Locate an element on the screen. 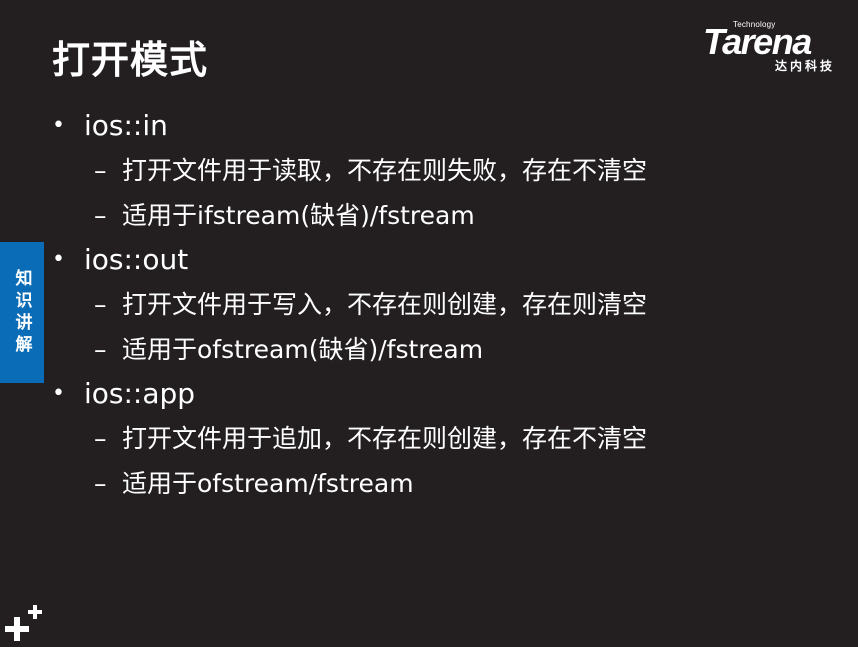 The width and height of the screenshot is (858, 647). sub-item: – 打开文件用于写入，不存在则创建，存在则清空 is located at coordinates (442, 304).